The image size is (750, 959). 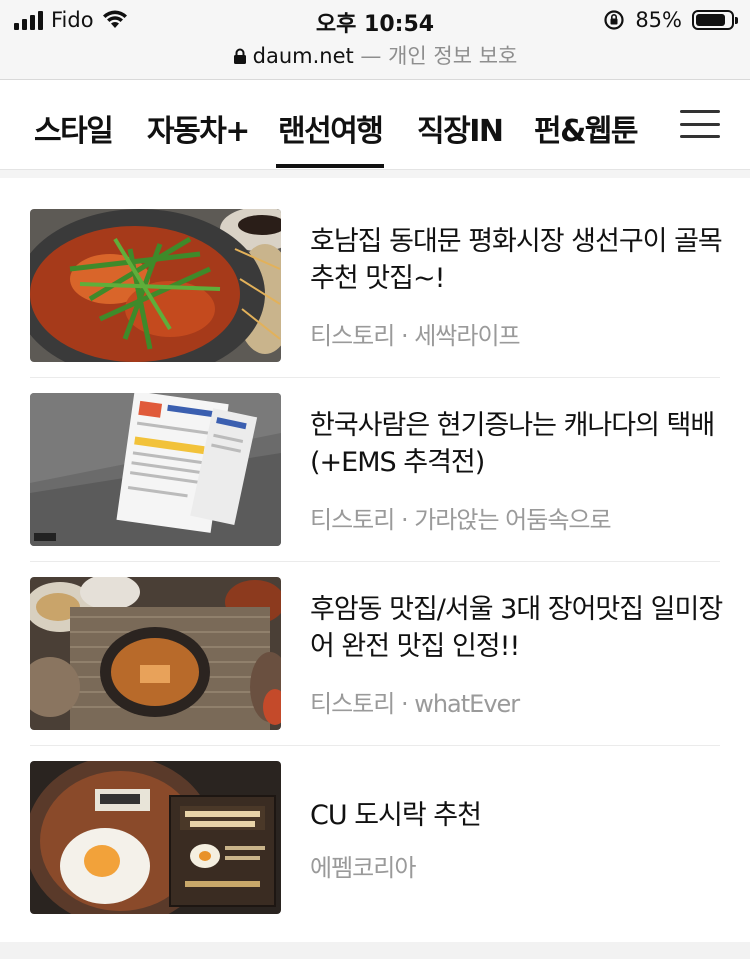 What do you see at coordinates (198, 128) in the screenshot?
I see `tab-cars: 자동차+` at bounding box center [198, 128].